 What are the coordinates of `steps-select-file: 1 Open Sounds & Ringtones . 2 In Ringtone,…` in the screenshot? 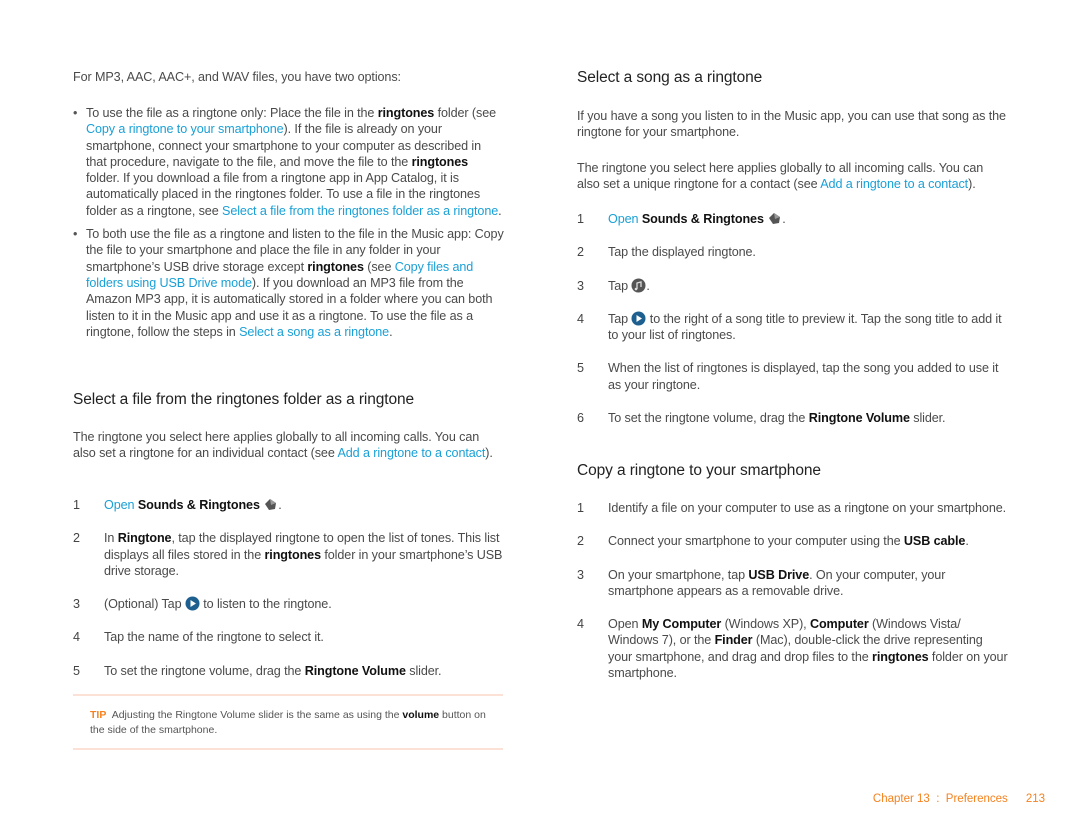 It's located at (289, 588).